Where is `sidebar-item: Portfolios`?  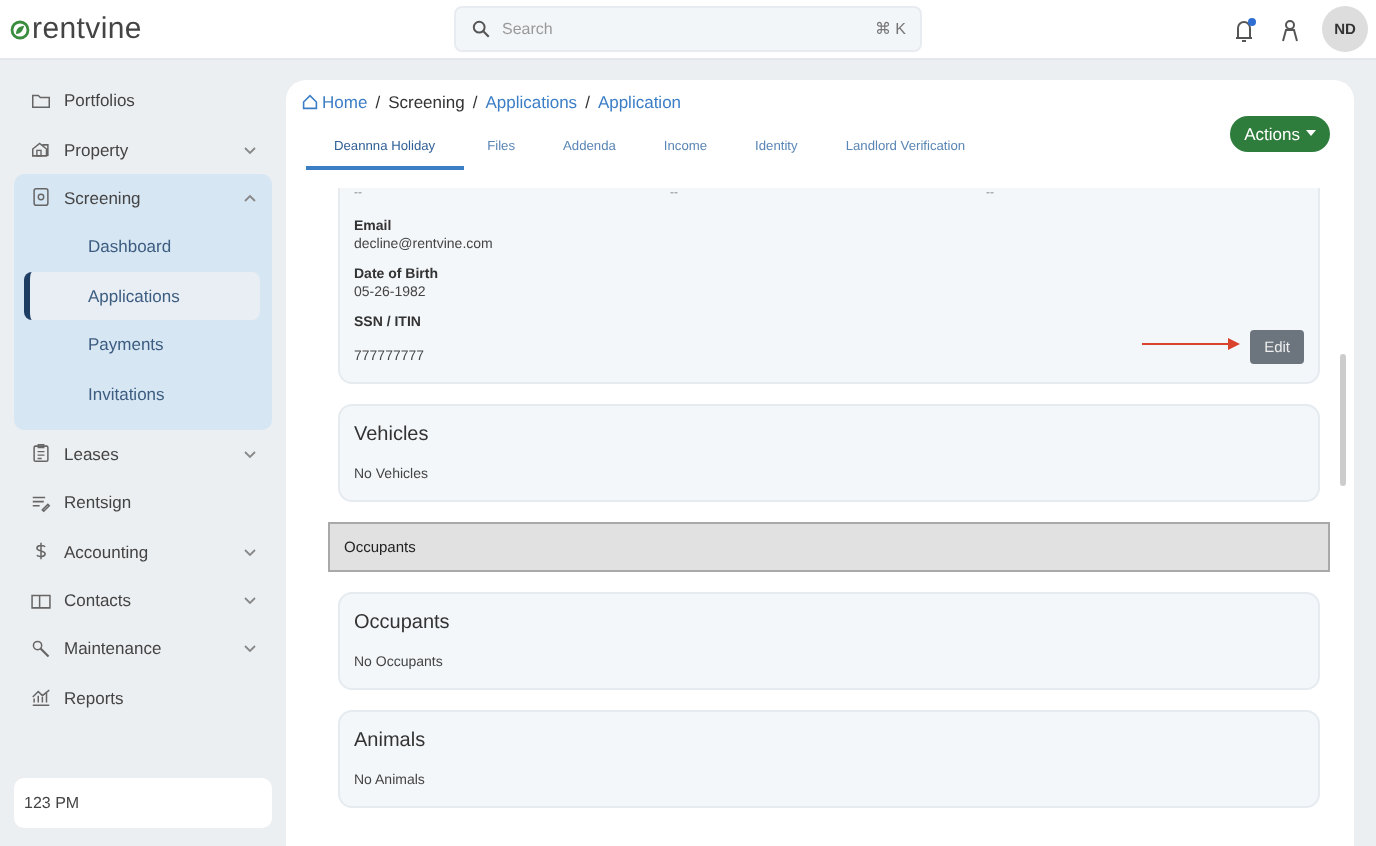 sidebar-item: Portfolios is located at coordinates (143, 100).